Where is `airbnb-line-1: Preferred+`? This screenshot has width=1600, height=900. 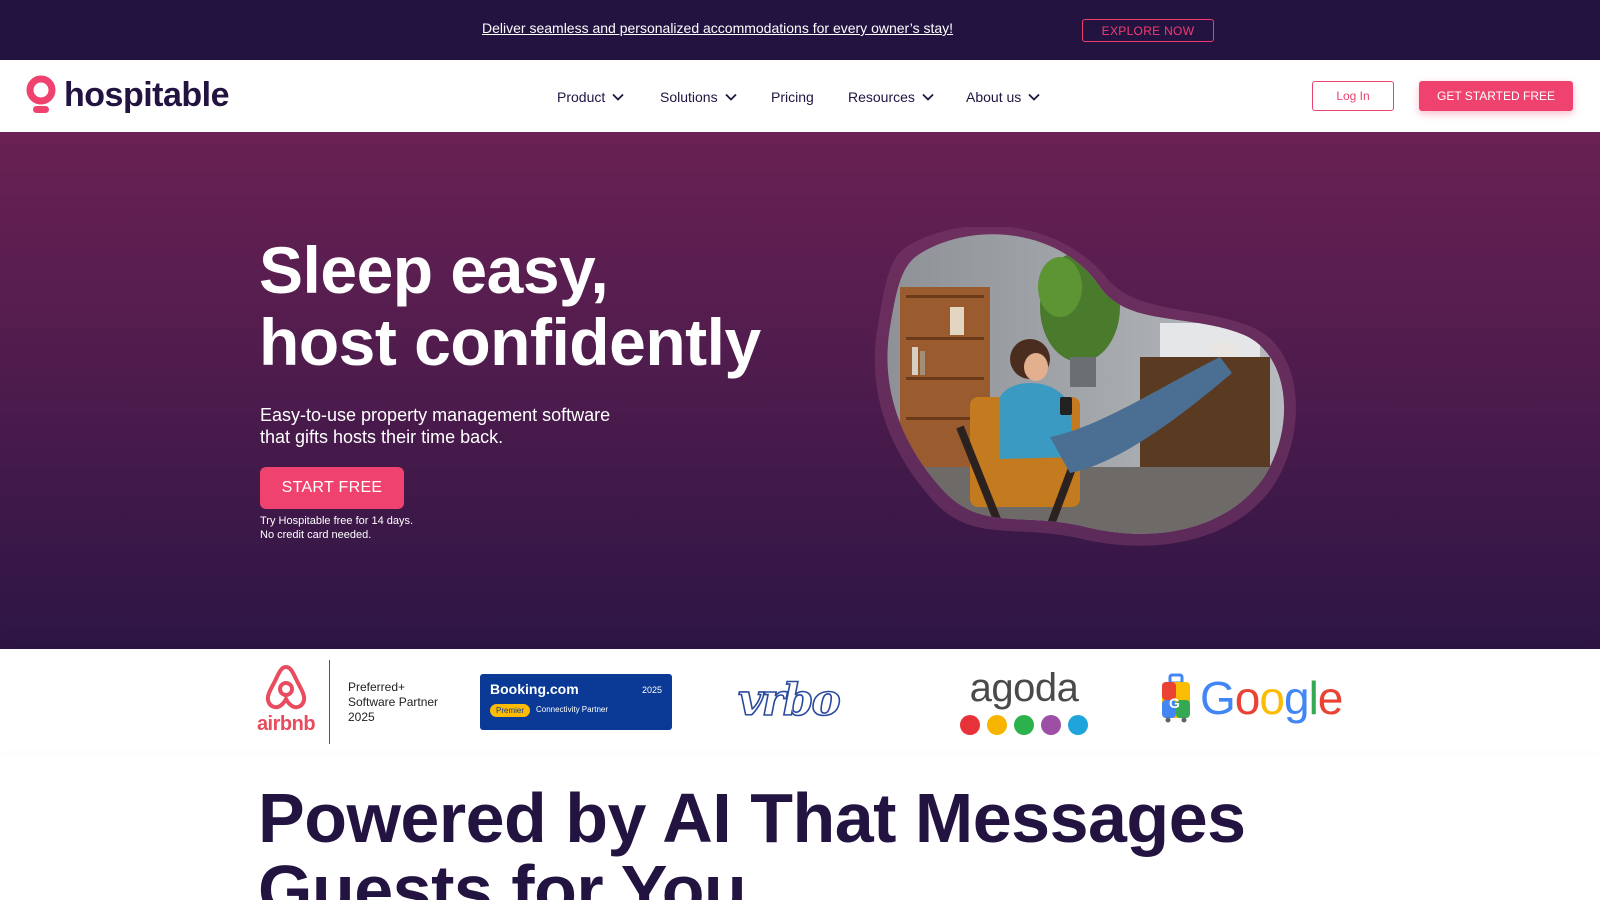 airbnb-line-1: Preferred+ is located at coordinates (377, 686).